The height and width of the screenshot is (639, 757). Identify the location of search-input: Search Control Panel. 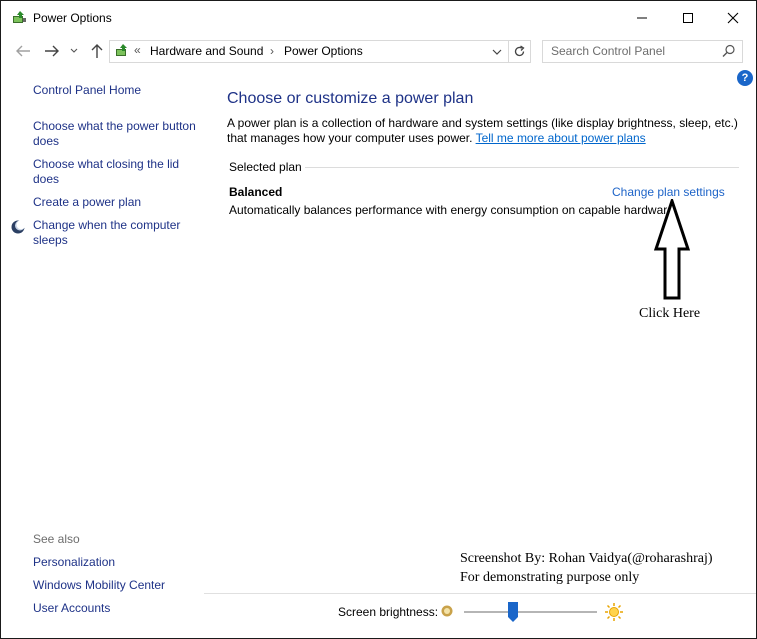
(608, 51).